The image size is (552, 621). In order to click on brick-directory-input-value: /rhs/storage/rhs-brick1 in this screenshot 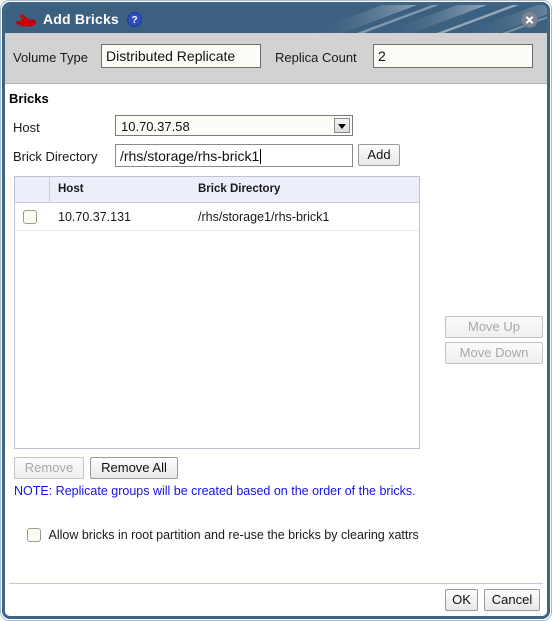, I will do `click(190, 156)`.